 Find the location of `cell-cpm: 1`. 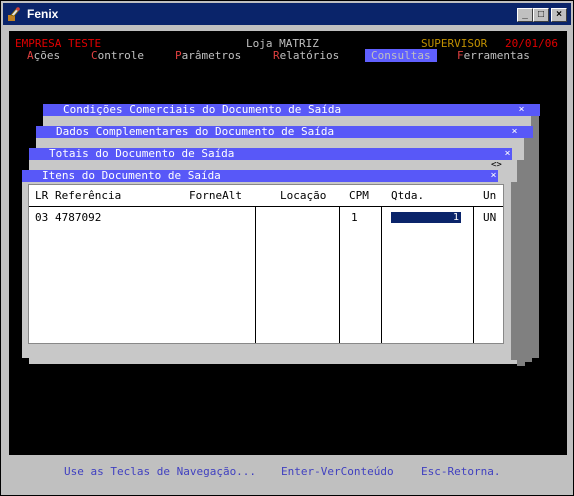

cell-cpm: 1 is located at coordinates (354, 217).